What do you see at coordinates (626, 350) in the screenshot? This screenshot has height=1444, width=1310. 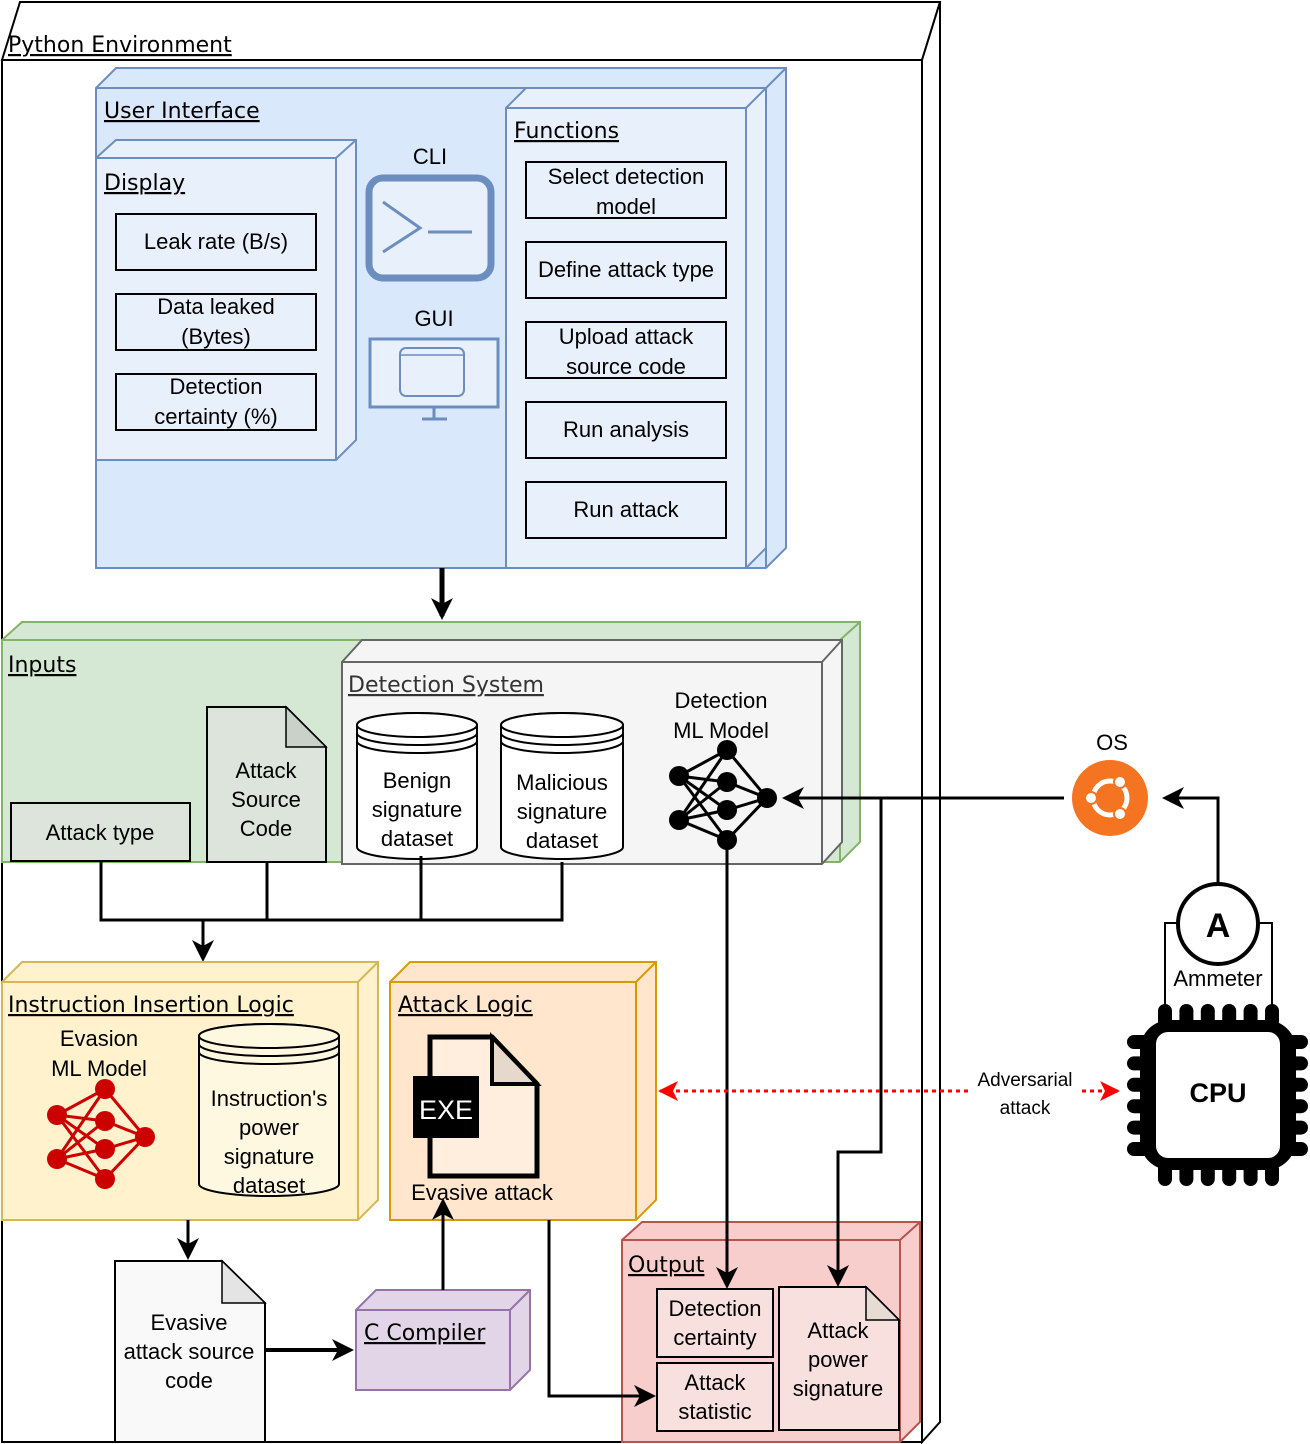 I see `function-button: Upload attack source code` at bounding box center [626, 350].